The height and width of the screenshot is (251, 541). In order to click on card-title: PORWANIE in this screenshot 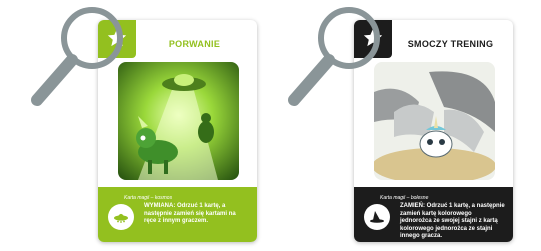, I will do `click(194, 44)`.